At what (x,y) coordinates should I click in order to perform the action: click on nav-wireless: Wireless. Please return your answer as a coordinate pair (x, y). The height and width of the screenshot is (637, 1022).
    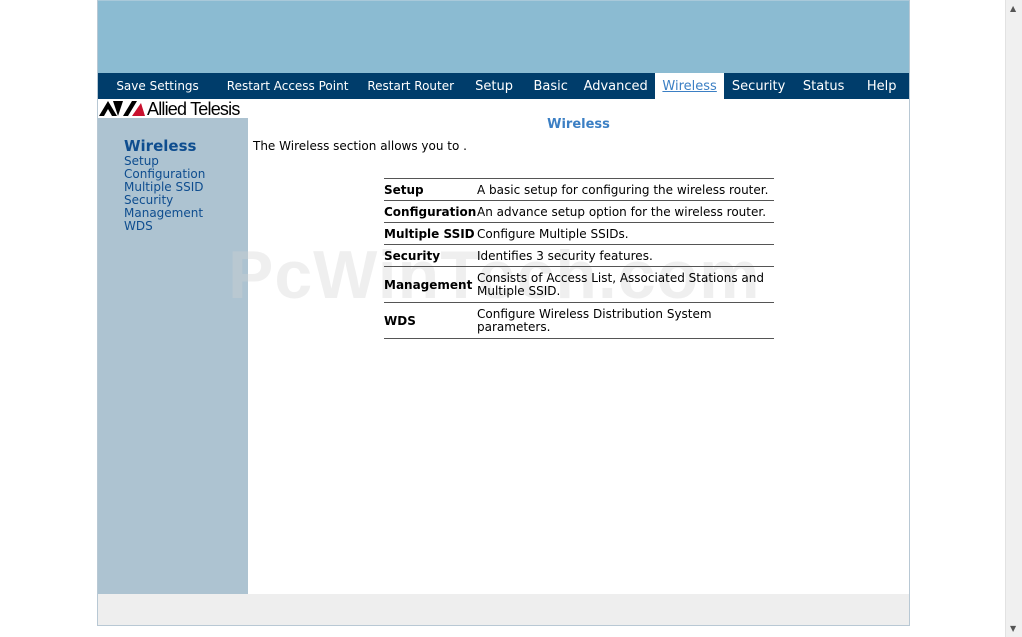
    Looking at the image, I should click on (689, 86).